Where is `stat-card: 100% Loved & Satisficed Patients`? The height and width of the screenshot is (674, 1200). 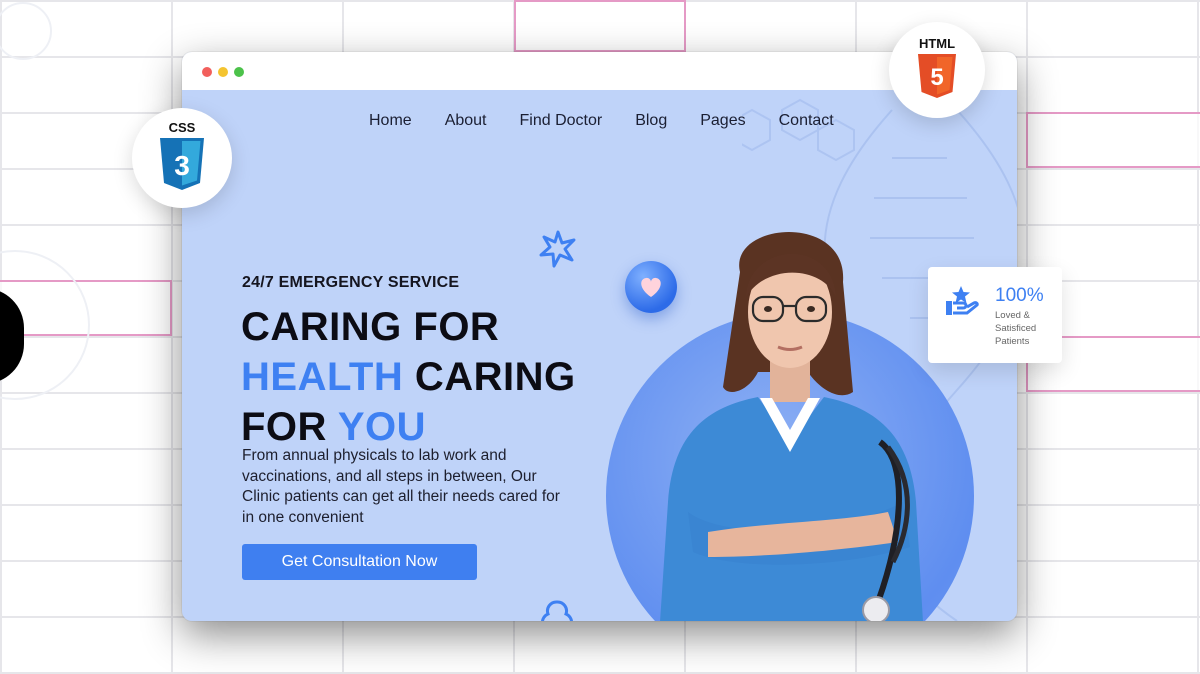 stat-card: 100% Loved & Satisficed Patients is located at coordinates (995, 315).